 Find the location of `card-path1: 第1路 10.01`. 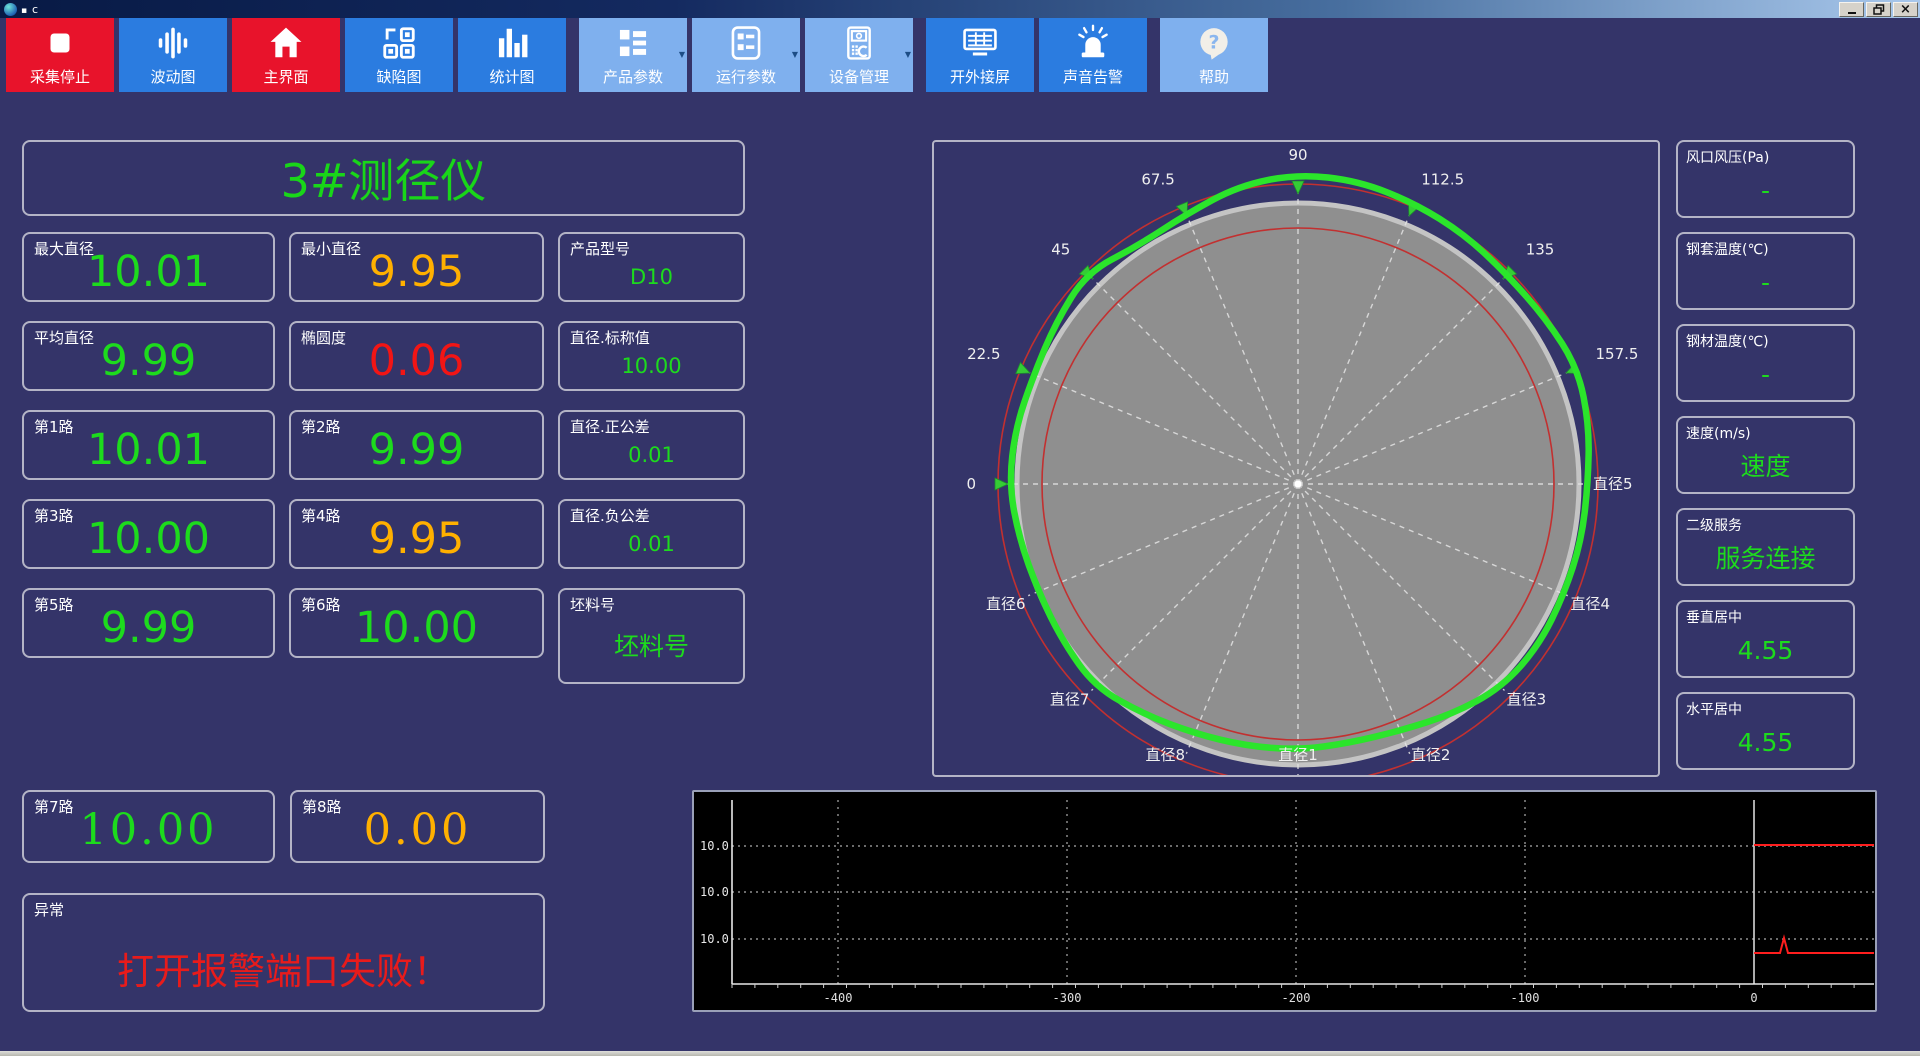

card-path1: 第1路 10.01 is located at coordinates (148, 445).